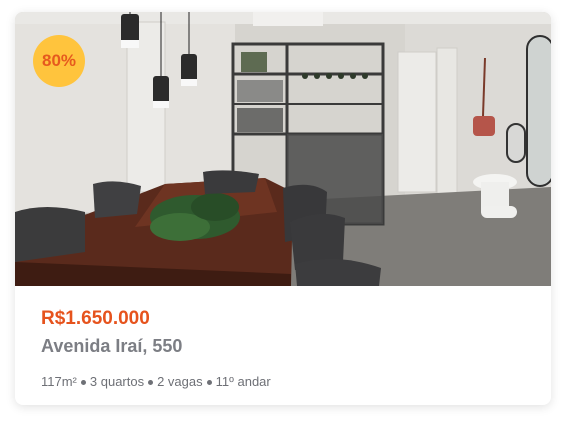 This screenshot has width=566, height=423. Describe the element at coordinates (180, 381) in the screenshot. I see `parking-label: 2 vagas` at that location.